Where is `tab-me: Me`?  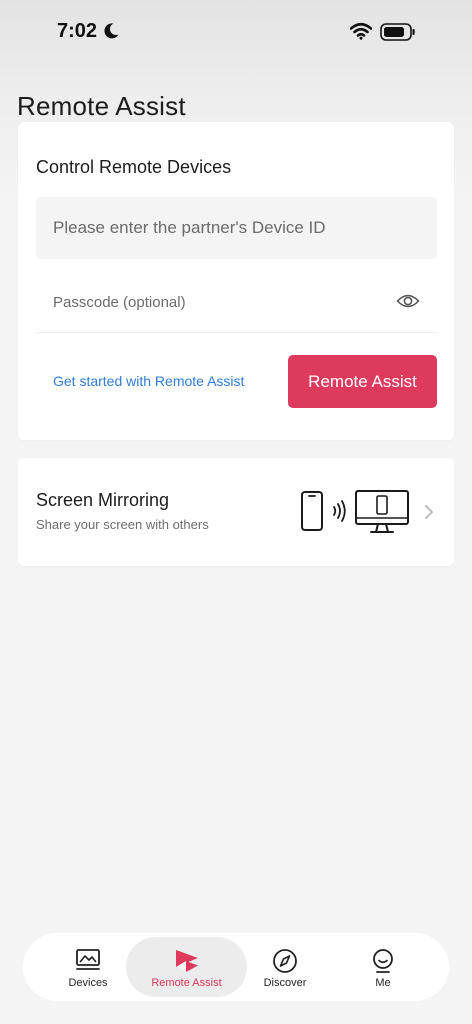 tab-me: Me is located at coordinates (383, 967).